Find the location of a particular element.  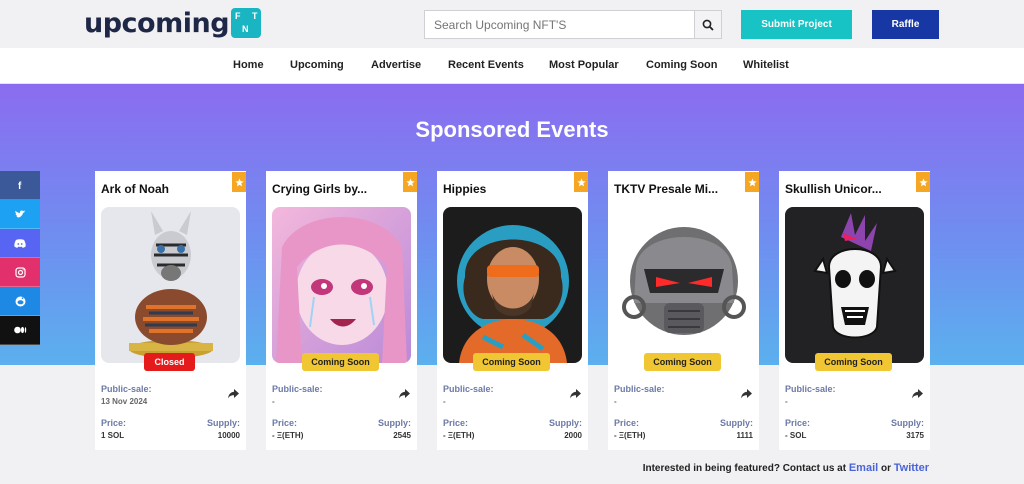

twitter-icon is located at coordinates (19, 213).